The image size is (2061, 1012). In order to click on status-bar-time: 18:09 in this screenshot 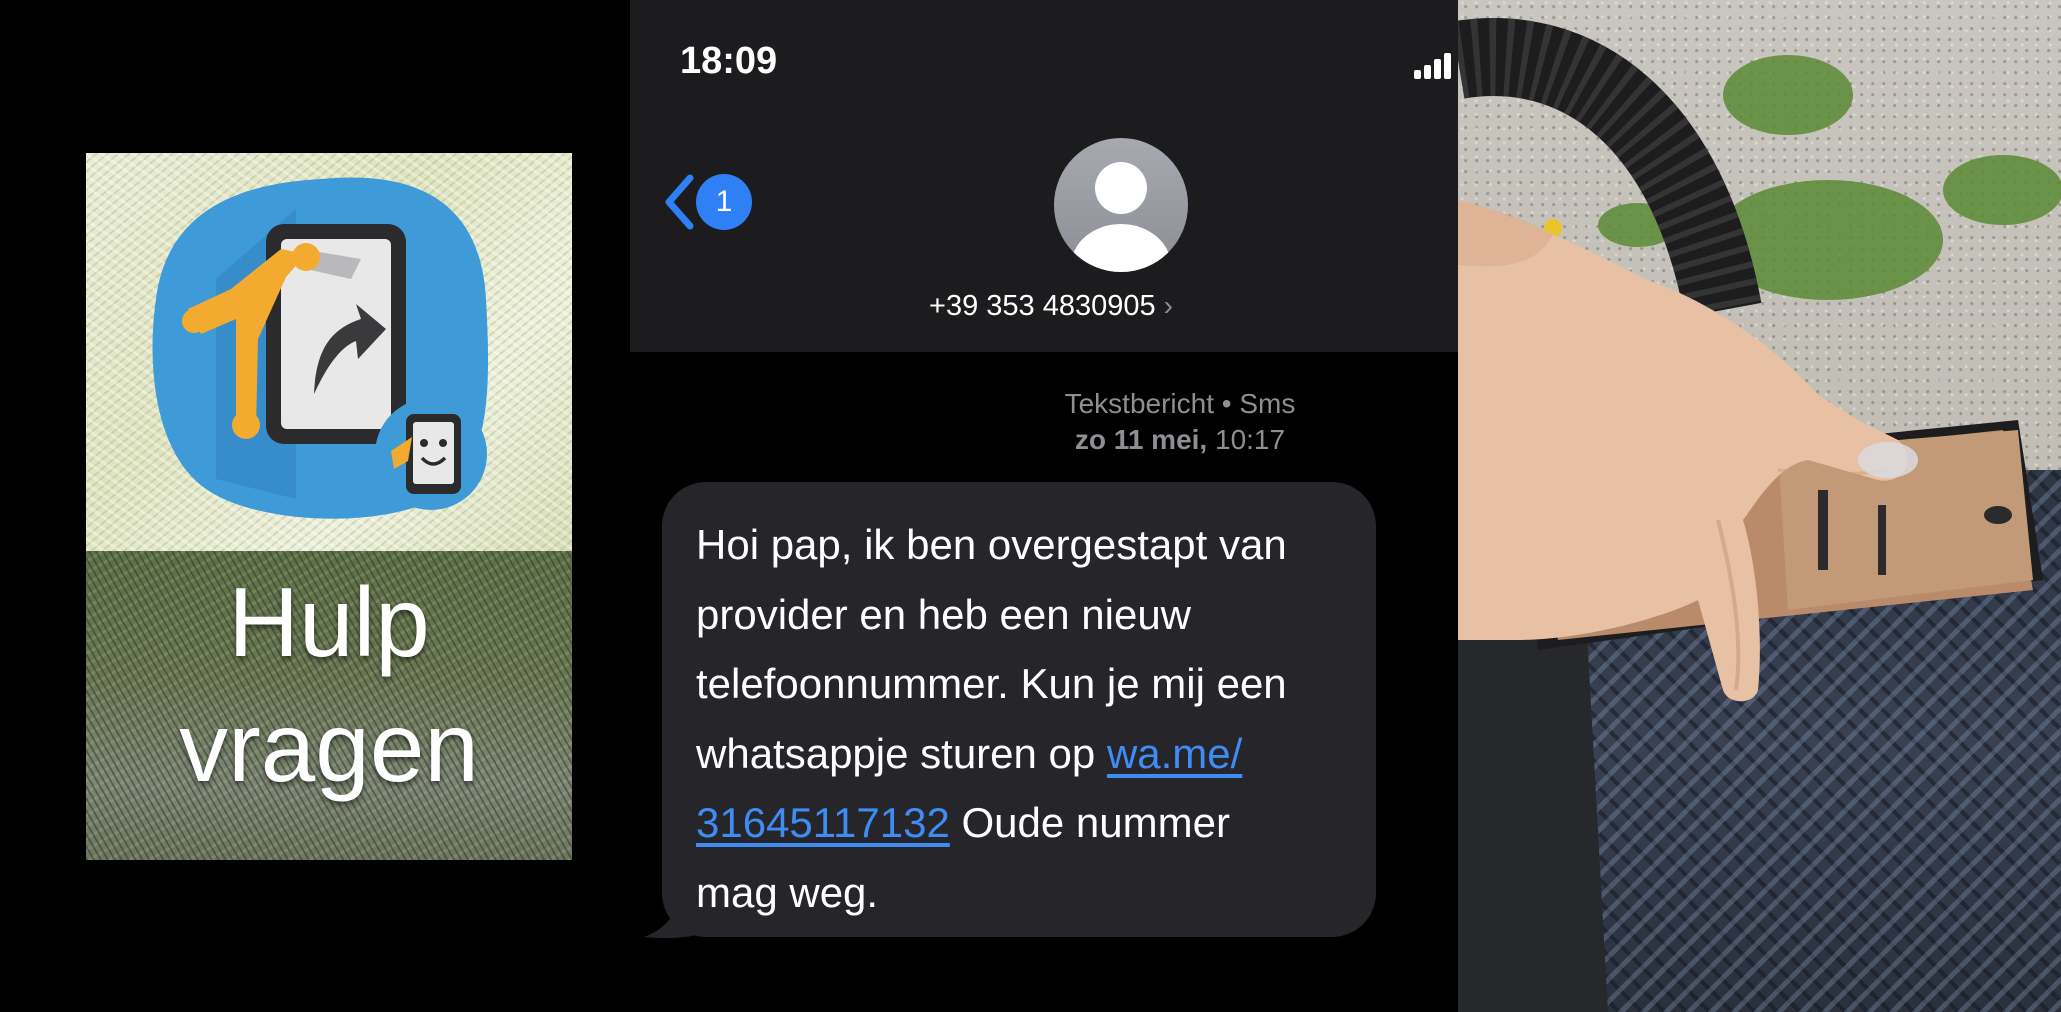, I will do `click(729, 61)`.